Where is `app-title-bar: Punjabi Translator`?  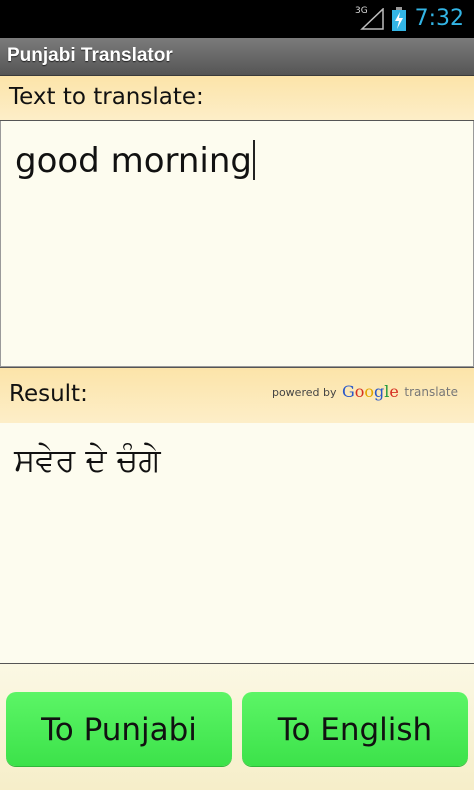 app-title-bar: Punjabi Translator is located at coordinates (237, 57).